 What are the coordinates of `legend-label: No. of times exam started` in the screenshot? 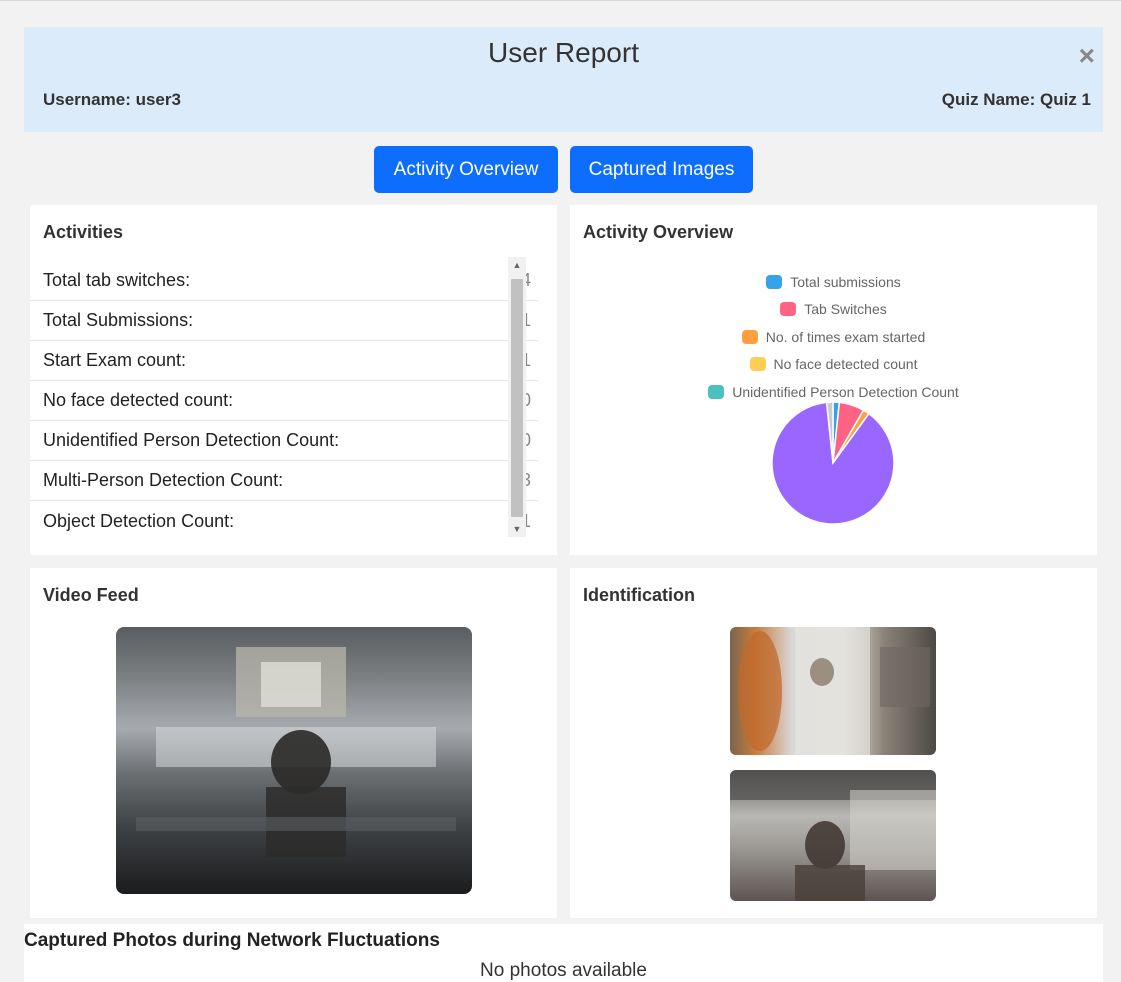 It's located at (845, 336).